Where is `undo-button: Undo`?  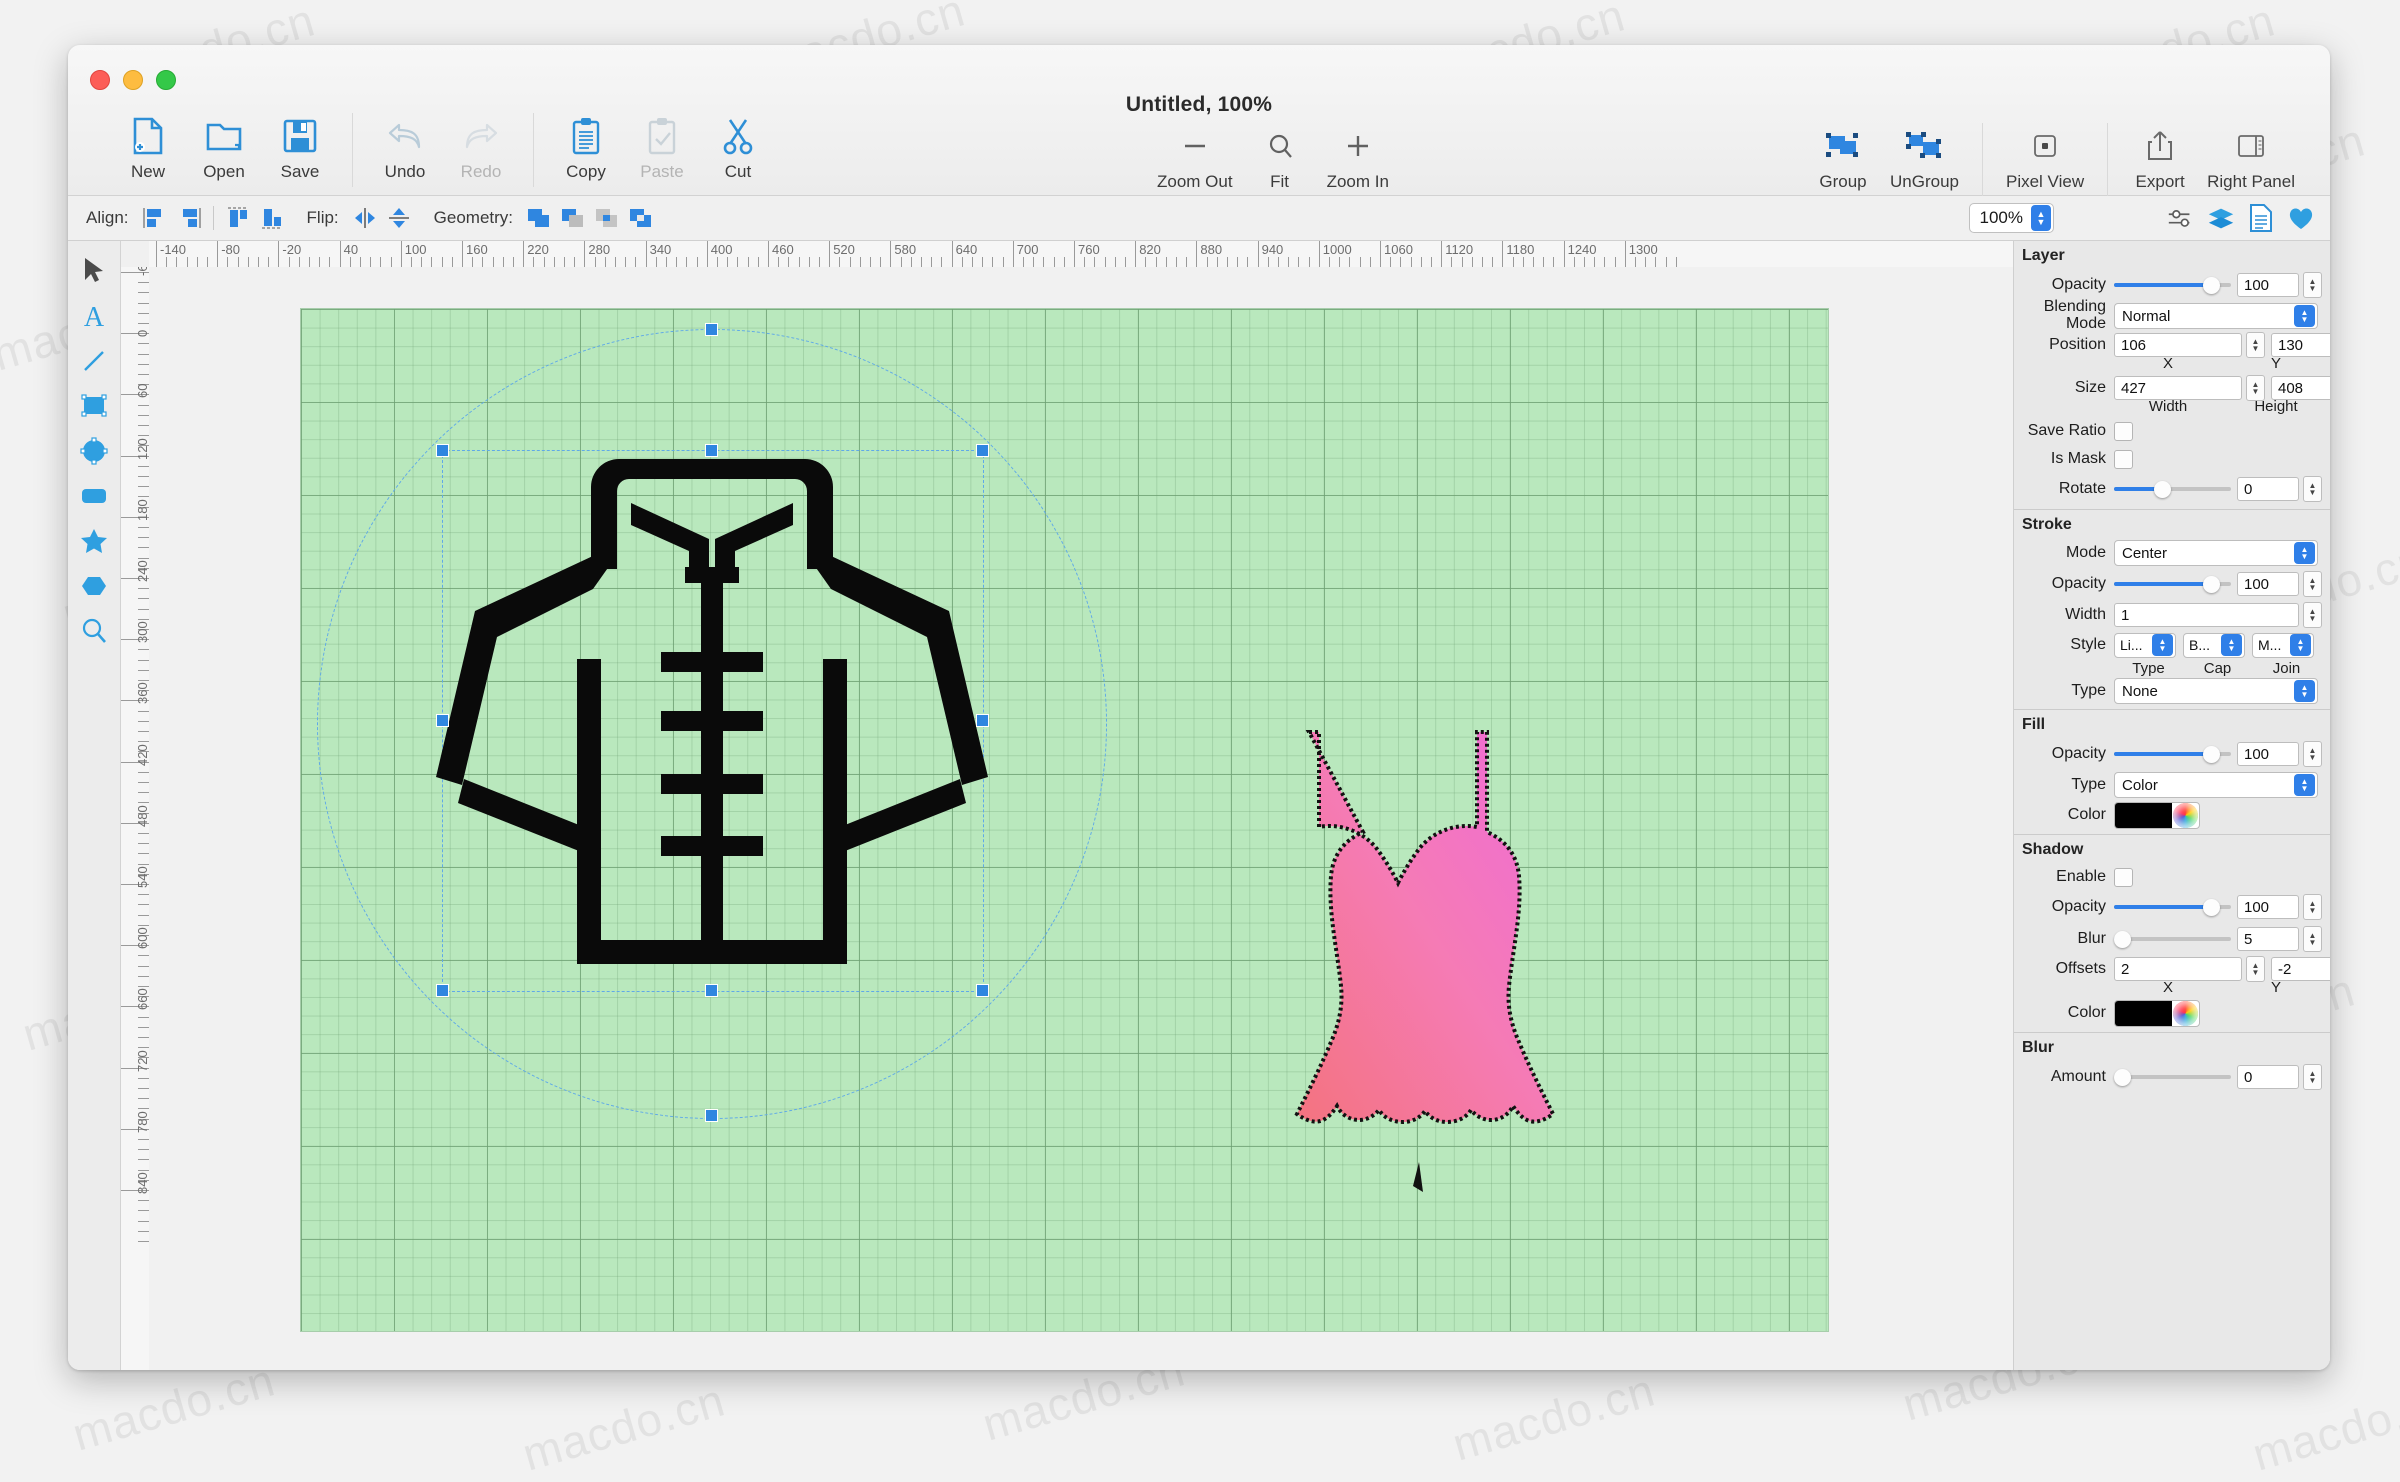 undo-button: Undo is located at coordinates (405, 147).